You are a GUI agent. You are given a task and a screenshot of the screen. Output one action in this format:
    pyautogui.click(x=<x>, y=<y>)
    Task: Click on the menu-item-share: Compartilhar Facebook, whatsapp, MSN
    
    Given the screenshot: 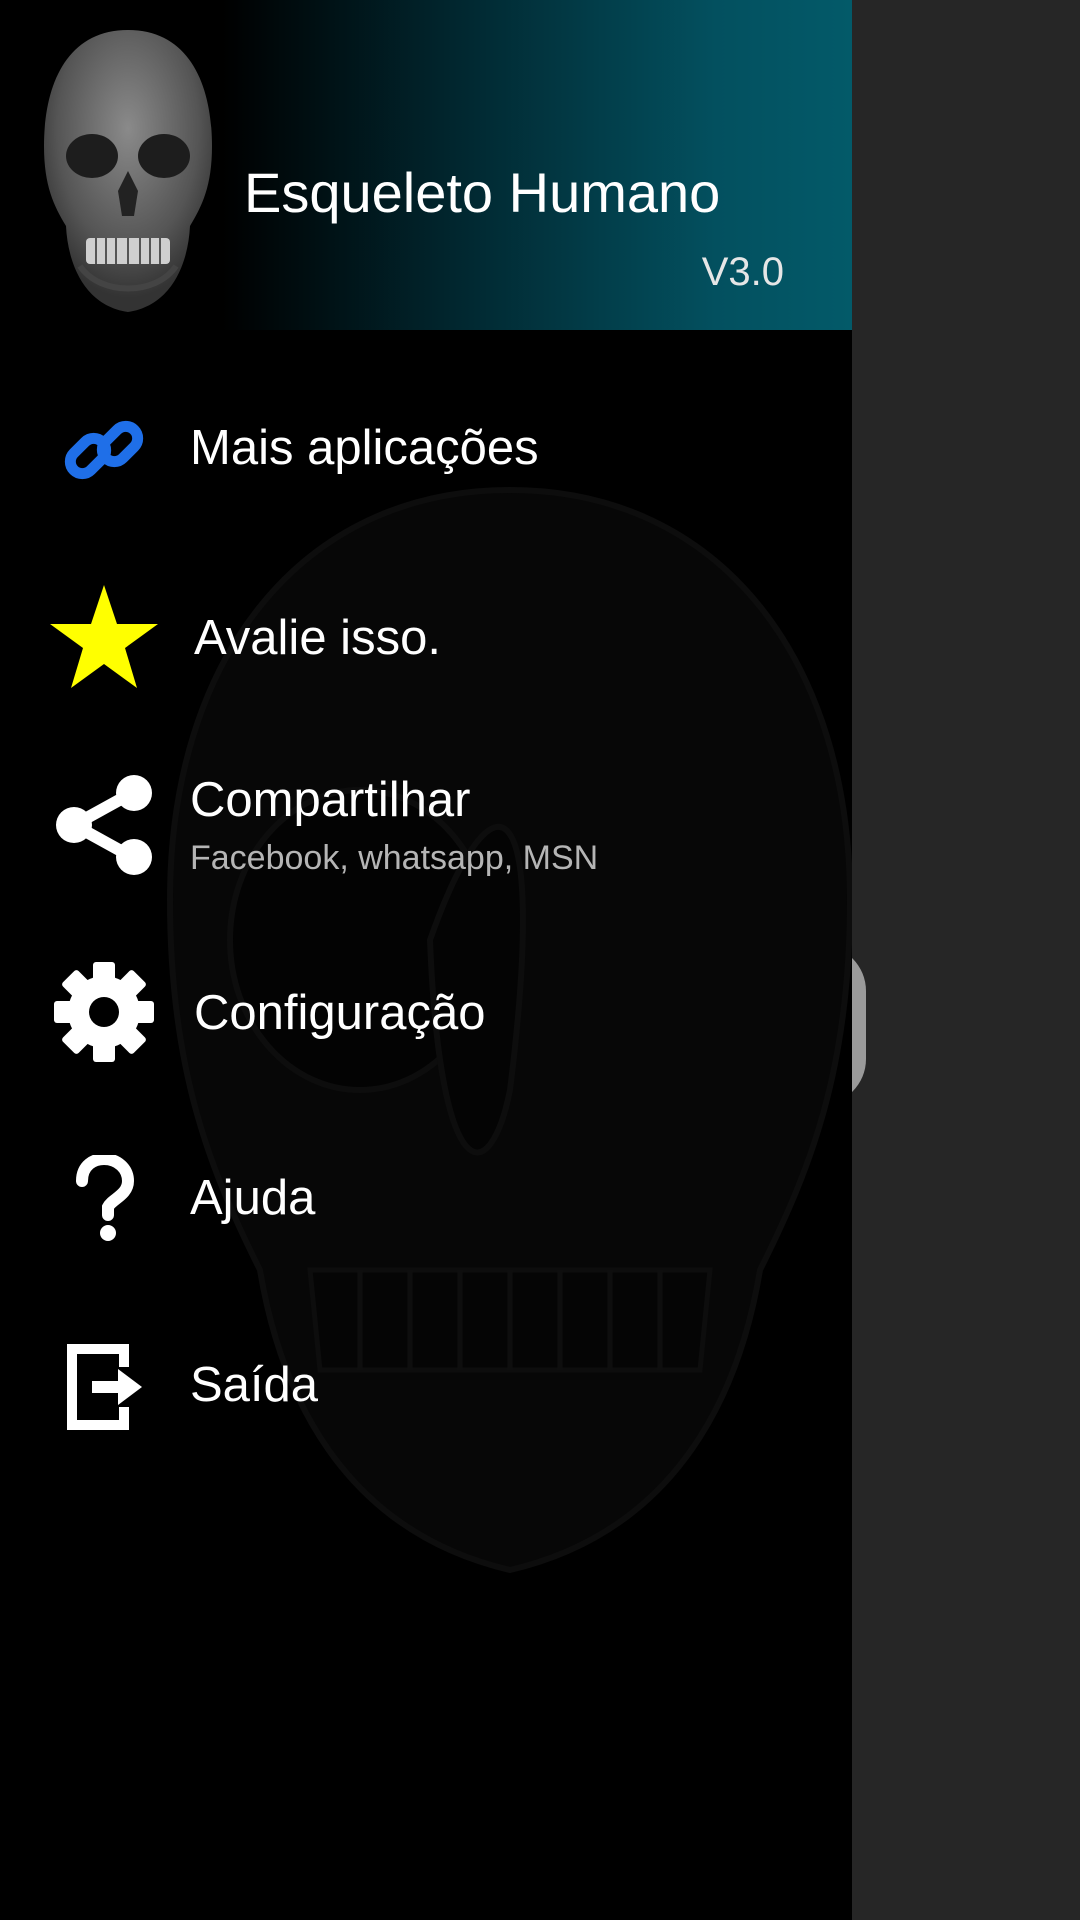 What is the action you would take?
    pyautogui.click(x=426, y=825)
    